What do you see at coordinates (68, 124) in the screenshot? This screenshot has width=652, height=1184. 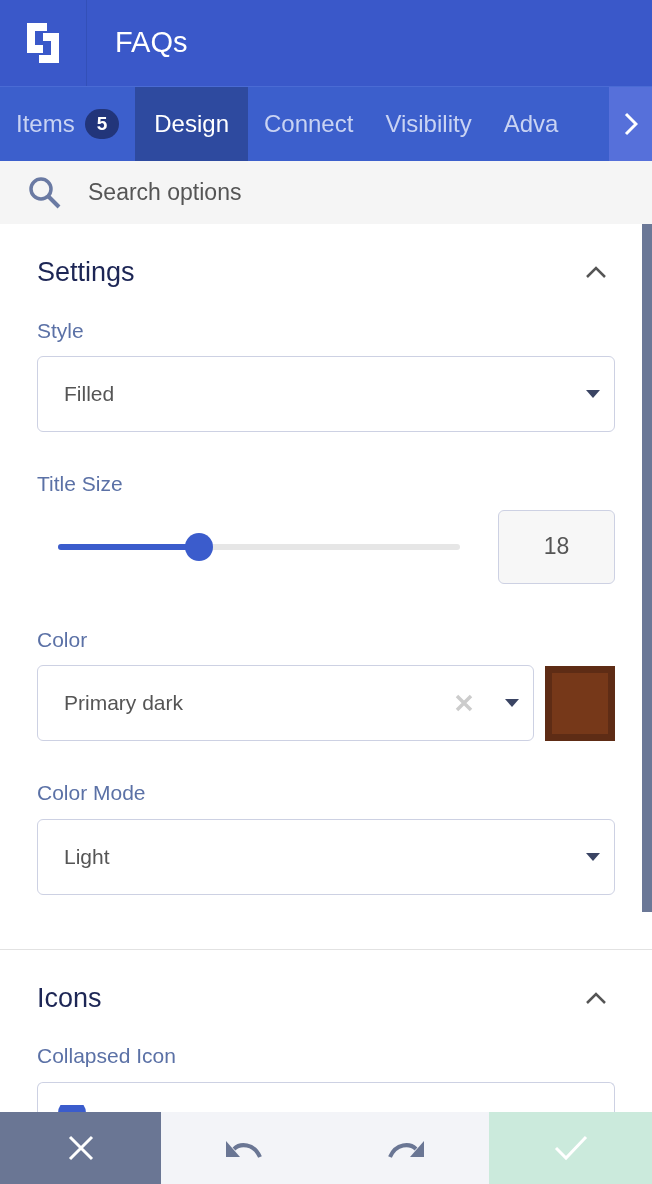 I see `tab: Items 5` at bounding box center [68, 124].